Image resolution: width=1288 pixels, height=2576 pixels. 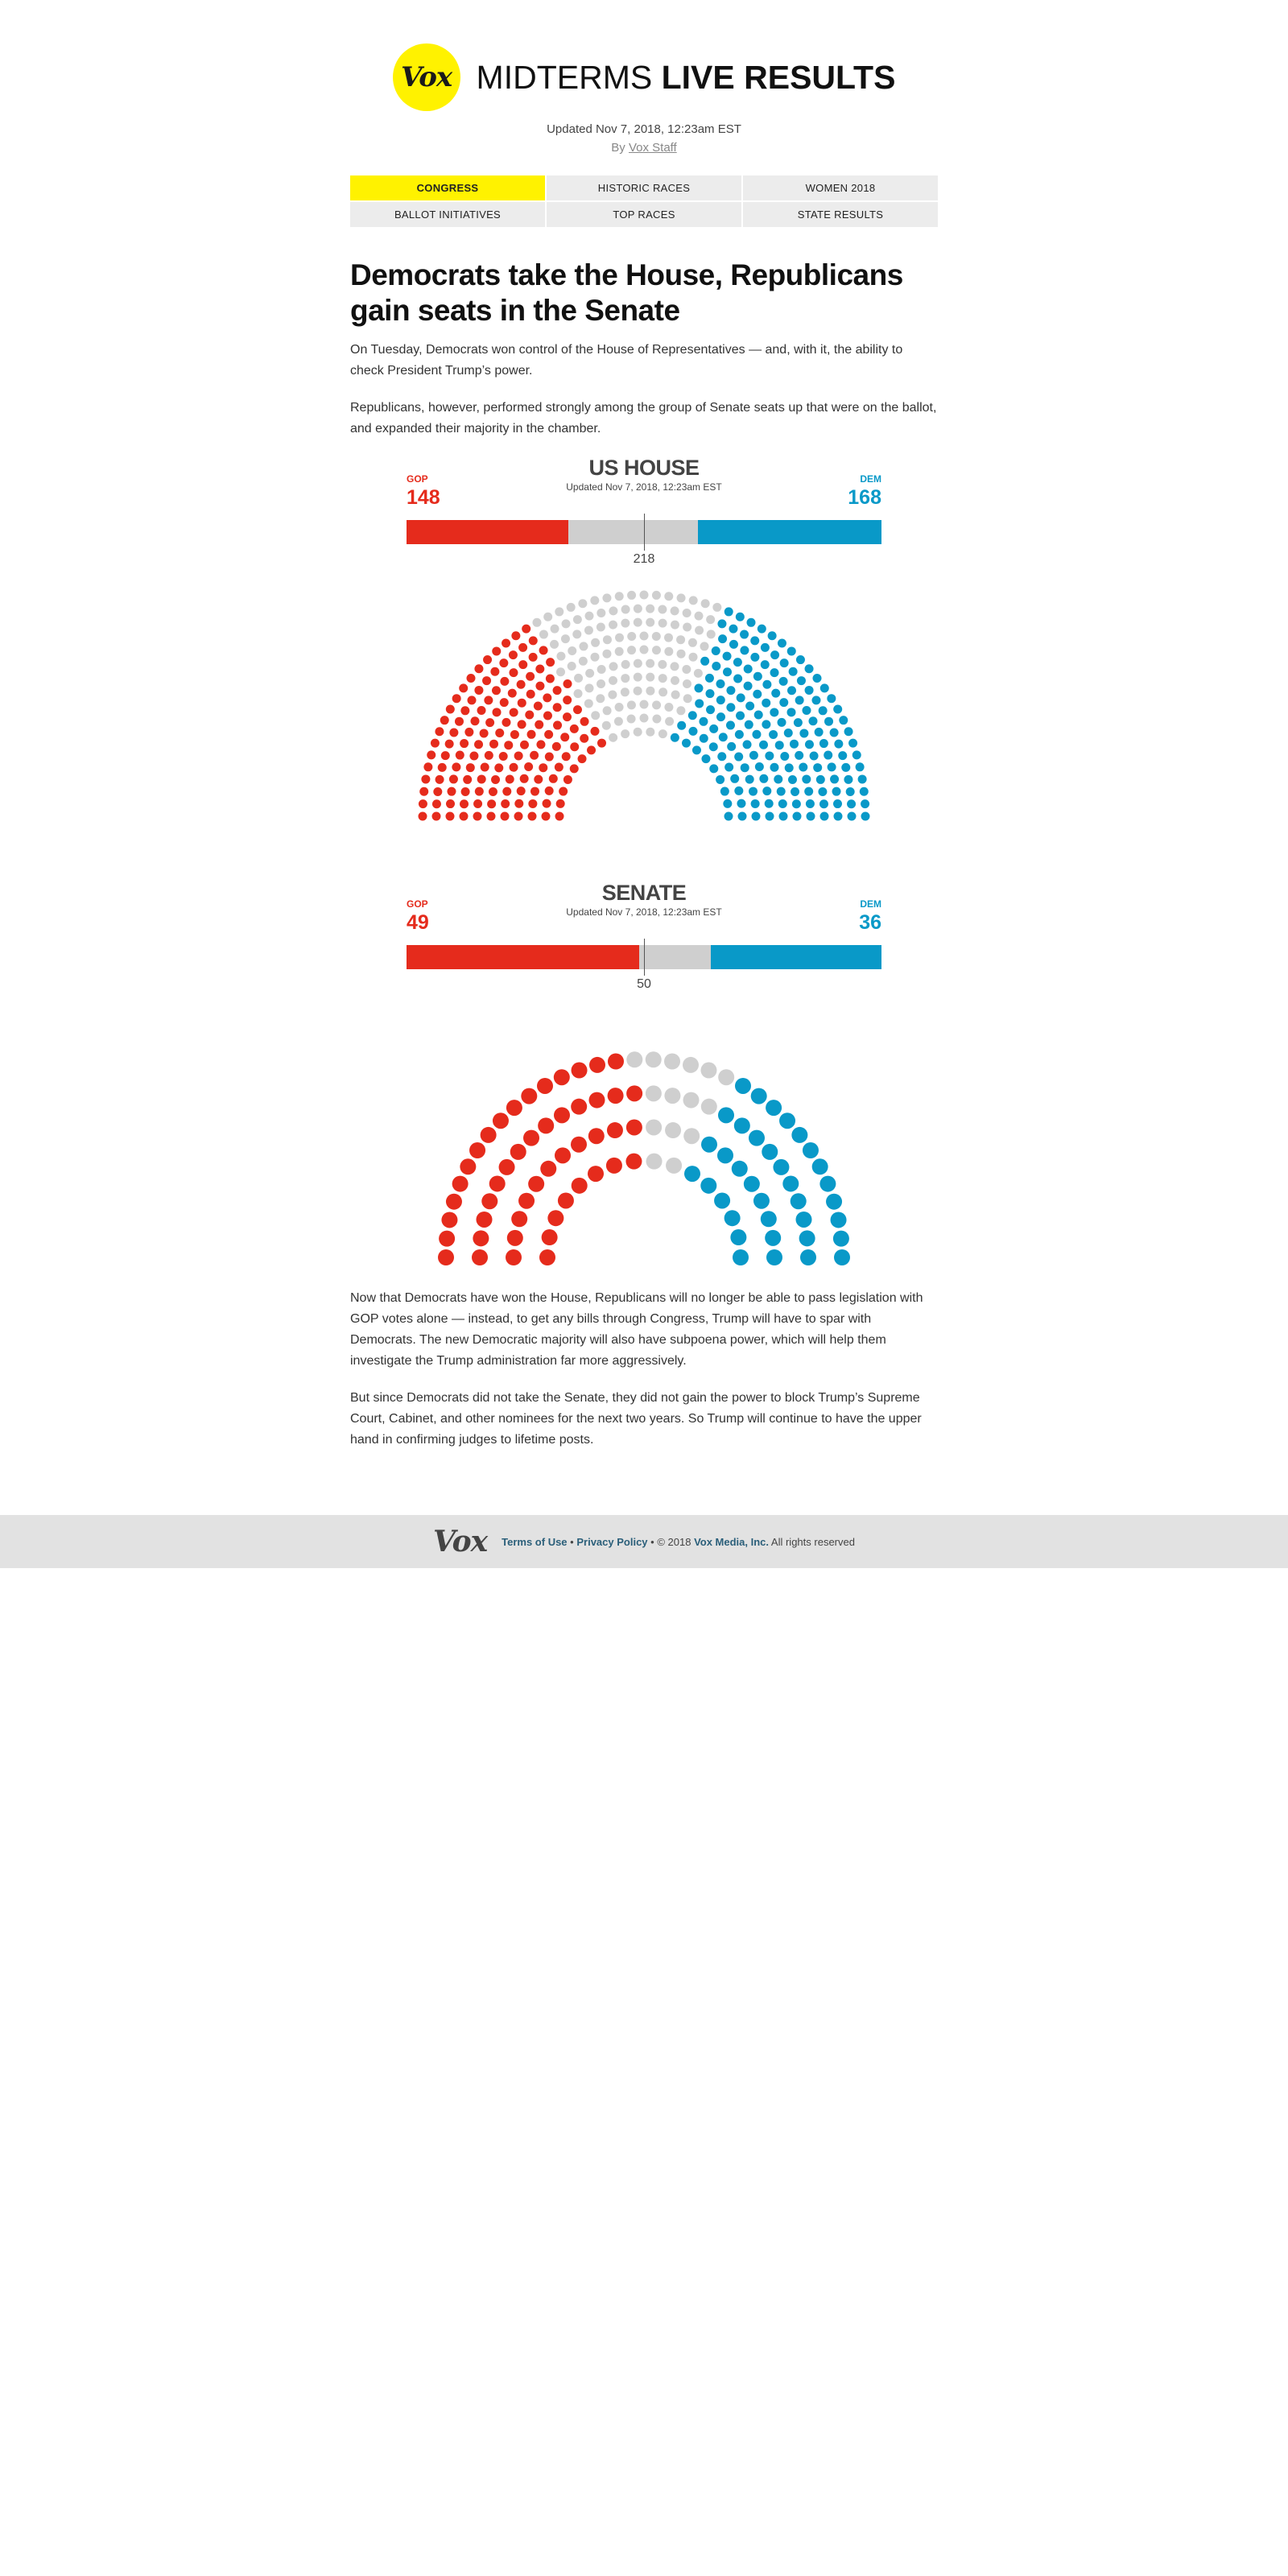 I want to click on house-dem-label: DEM, so click(x=870, y=479).